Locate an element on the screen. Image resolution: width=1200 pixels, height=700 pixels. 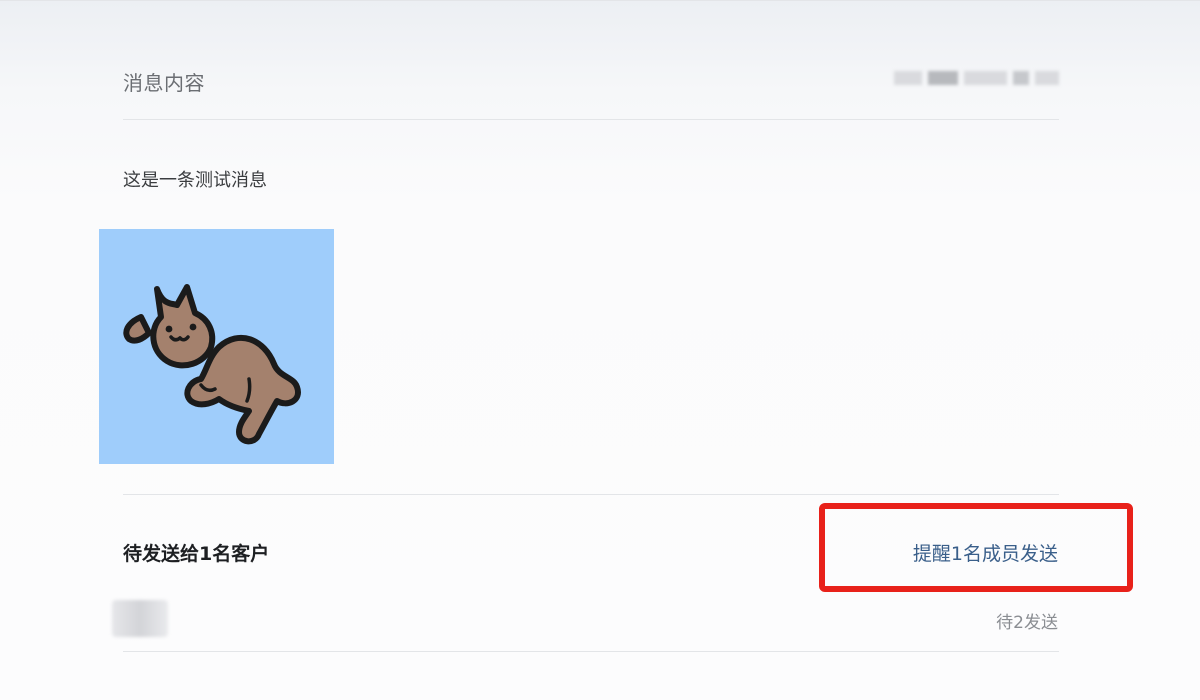
redacted-info is located at coordinates (976, 78).